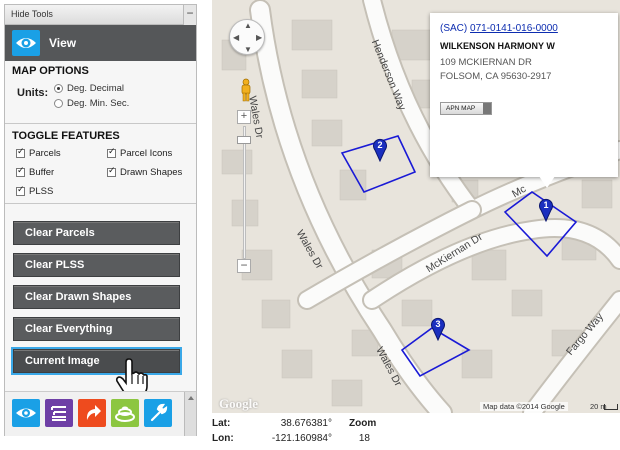 Image resolution: width=620 pixels, height=450 pixels. Describe the element at coordinates (306, 423) in the screenshot. I see `lat-value: 38.676381°` at that location.